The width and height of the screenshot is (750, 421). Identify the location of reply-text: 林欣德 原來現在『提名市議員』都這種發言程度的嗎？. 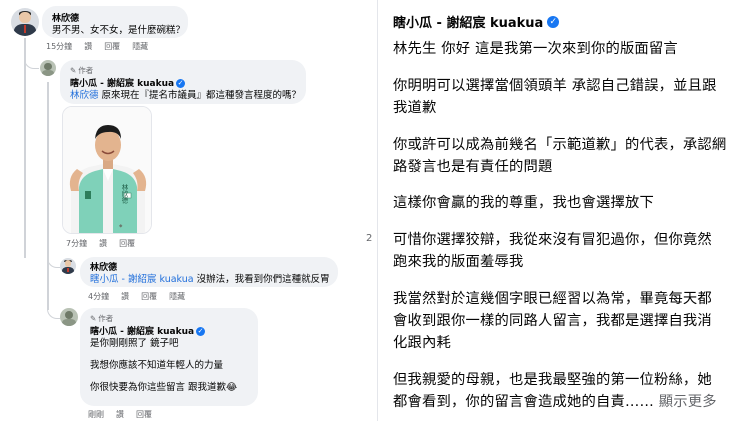
(185, 96).